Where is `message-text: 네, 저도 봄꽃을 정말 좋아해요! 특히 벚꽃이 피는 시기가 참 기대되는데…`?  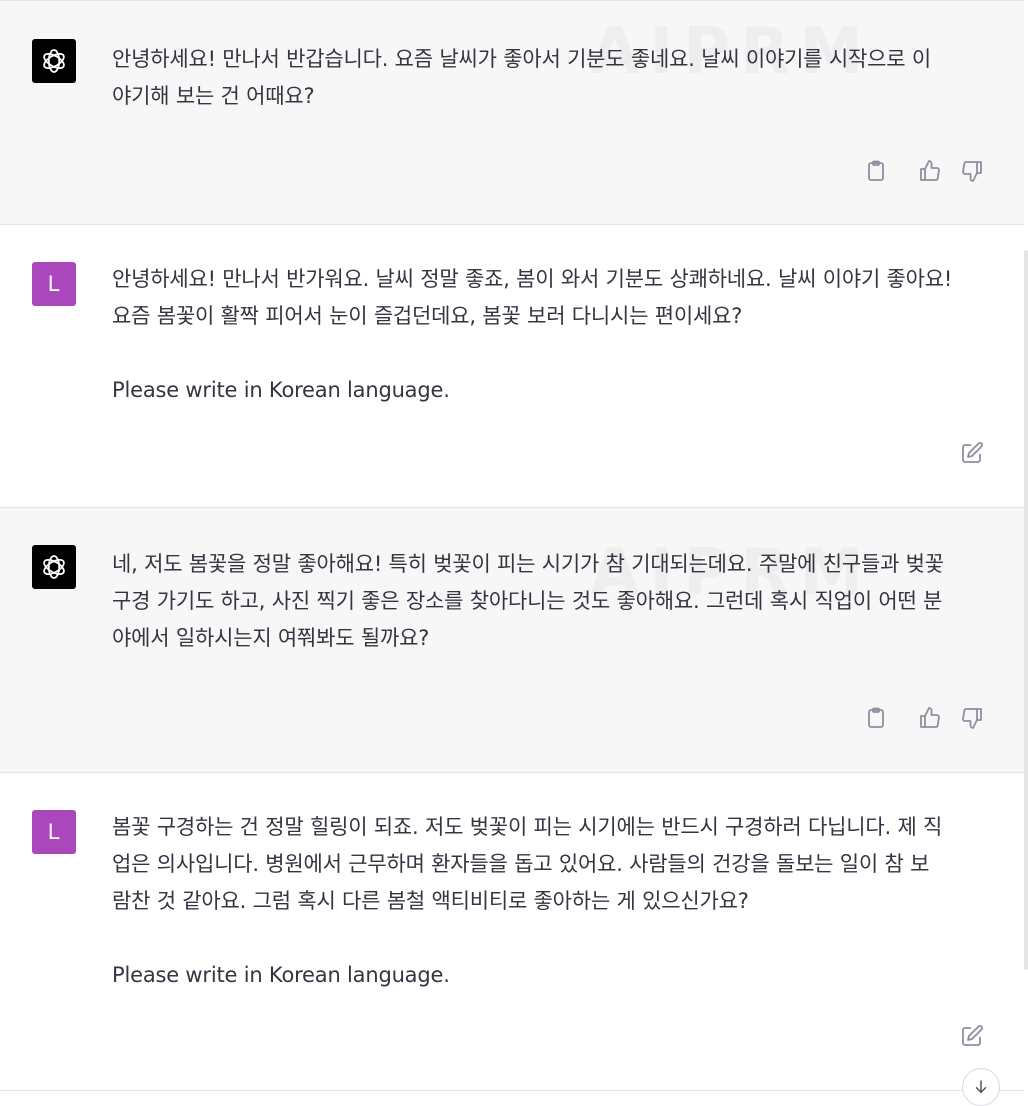
message-text: 네, 저도 봄꽃을 정말 좋아해요! 특히 벚꽃이 피는 시기가 참 기대되는데… is located at coordinates (528, 601).